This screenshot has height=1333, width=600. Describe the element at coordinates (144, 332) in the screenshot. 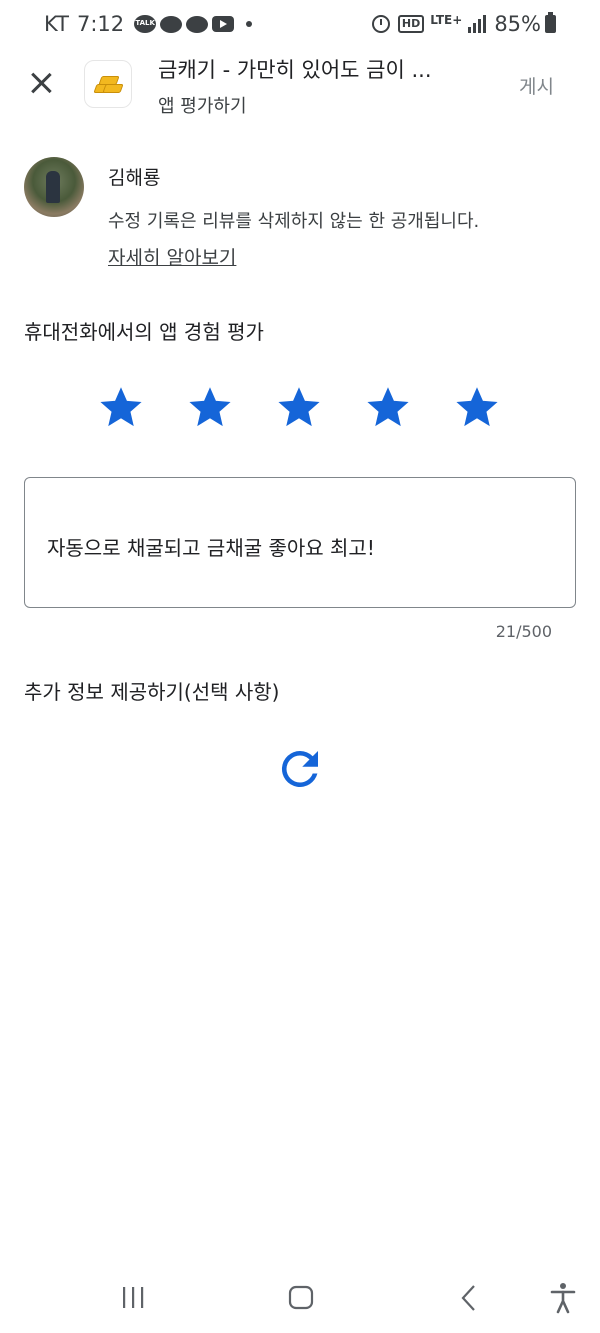

I see `rating-heading: 휴대전화에서의 앱 경험 평가` at that location.